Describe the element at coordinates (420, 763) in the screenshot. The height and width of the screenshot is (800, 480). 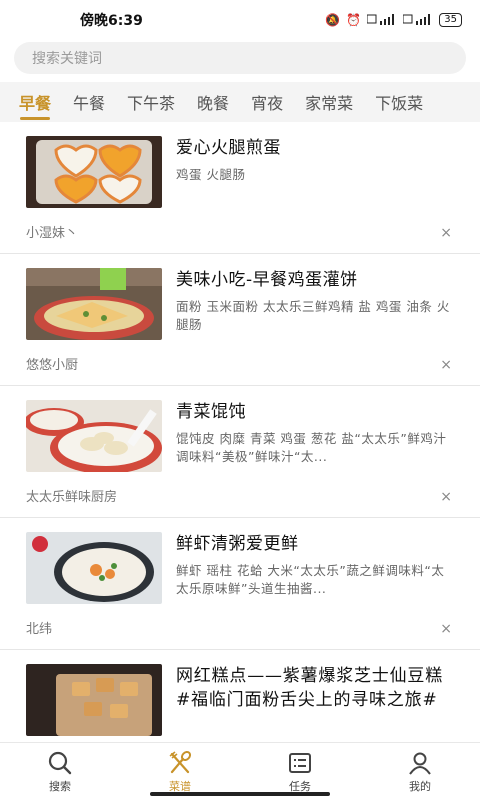
I see `person-icon` at that location.